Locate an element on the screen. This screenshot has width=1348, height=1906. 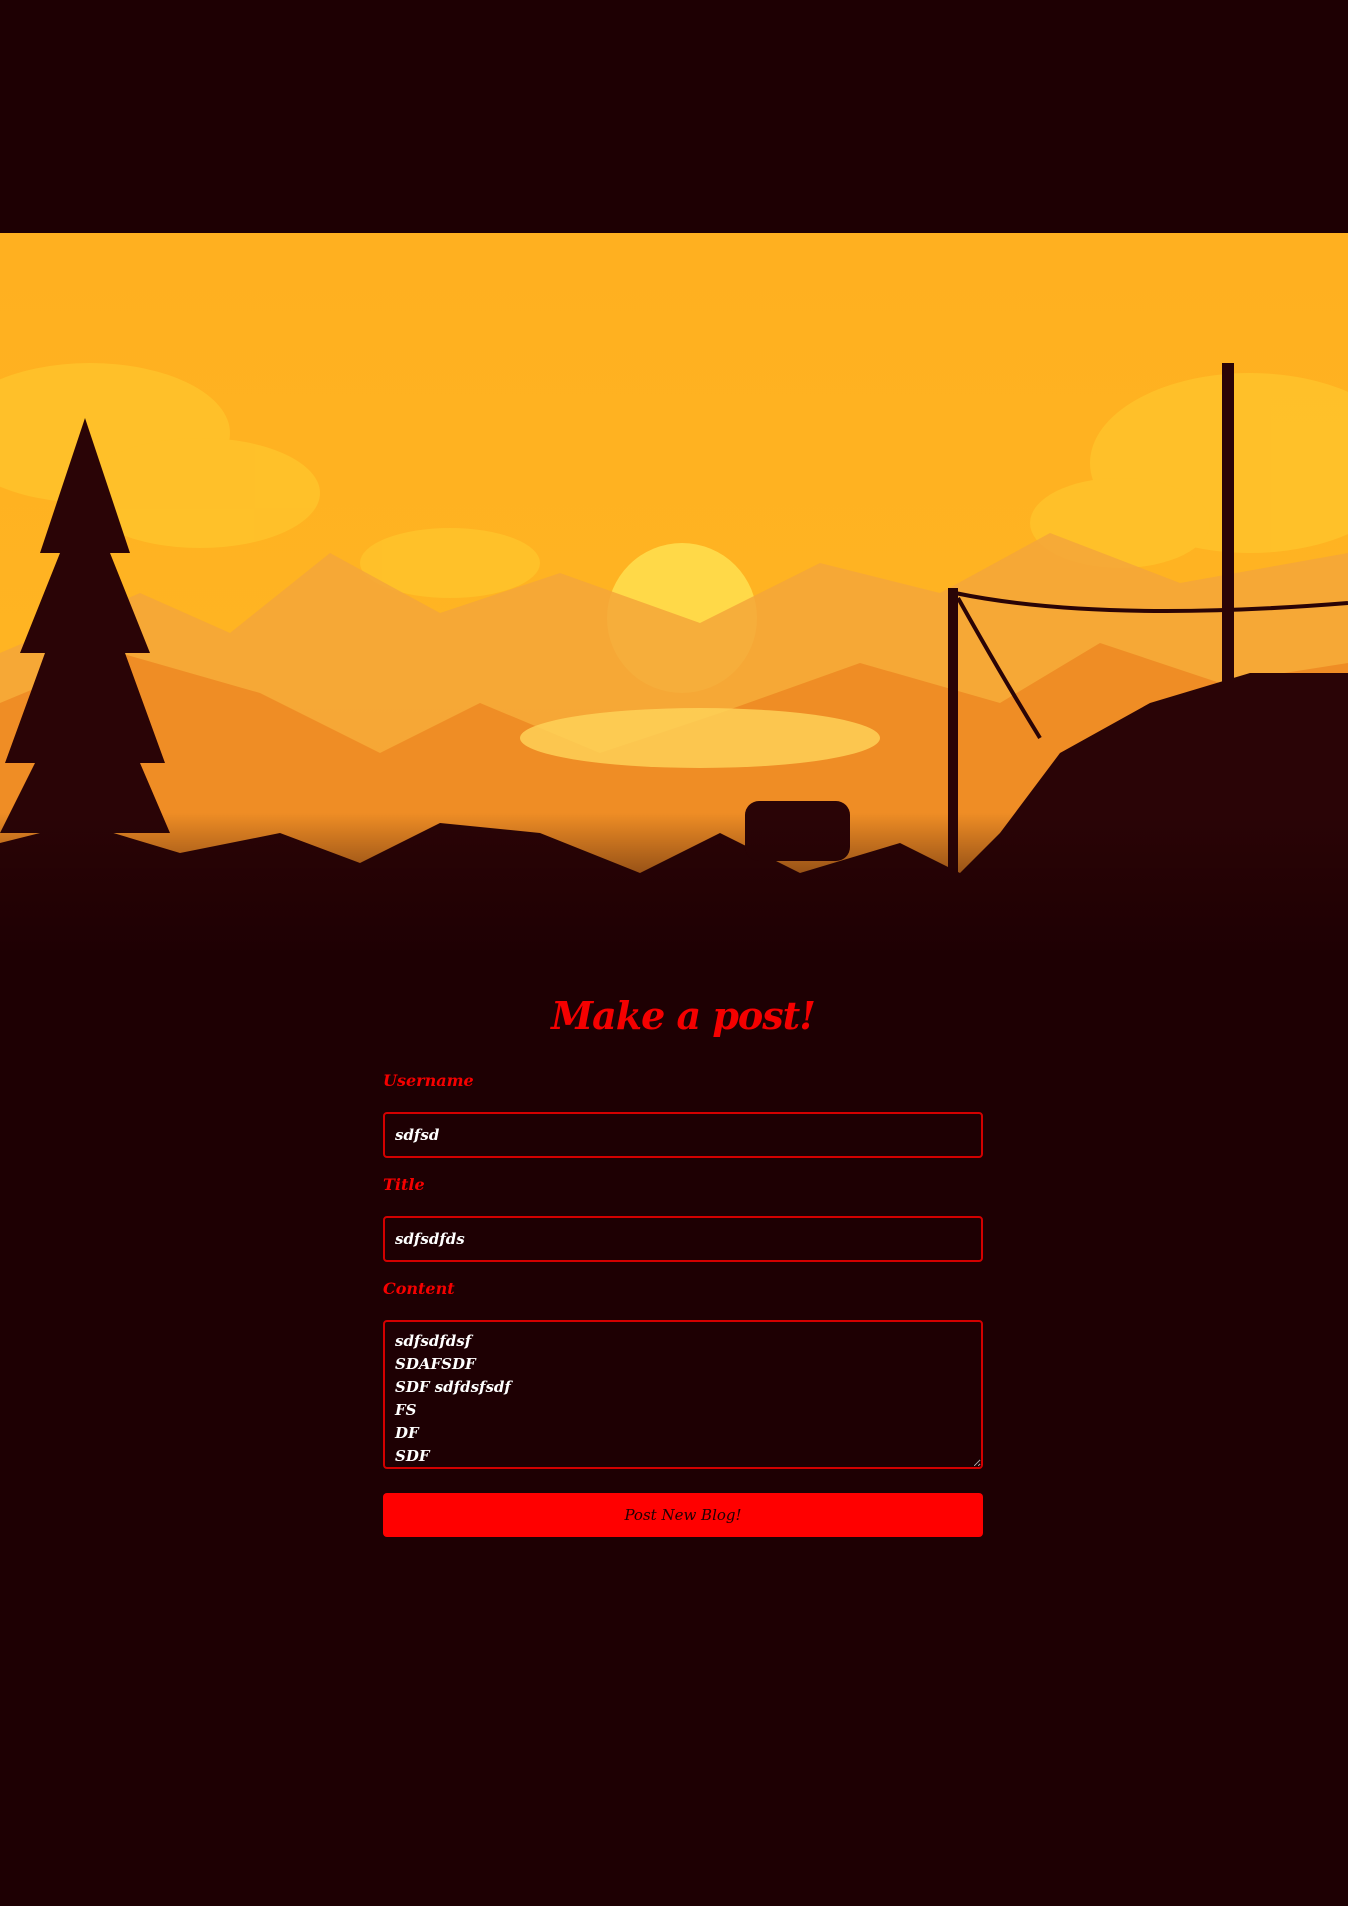
title-label: Title is located at coordinates (404, 1184).